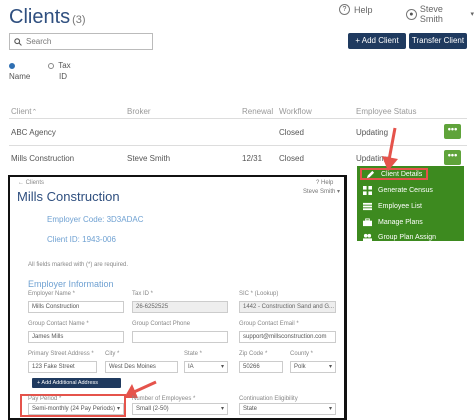 The image size is (474, 420). What do you see at coordinates (386, 111) in the screenshot?
I see `column-header-employee-status: Employee Status` at bounding box center [386, 111].